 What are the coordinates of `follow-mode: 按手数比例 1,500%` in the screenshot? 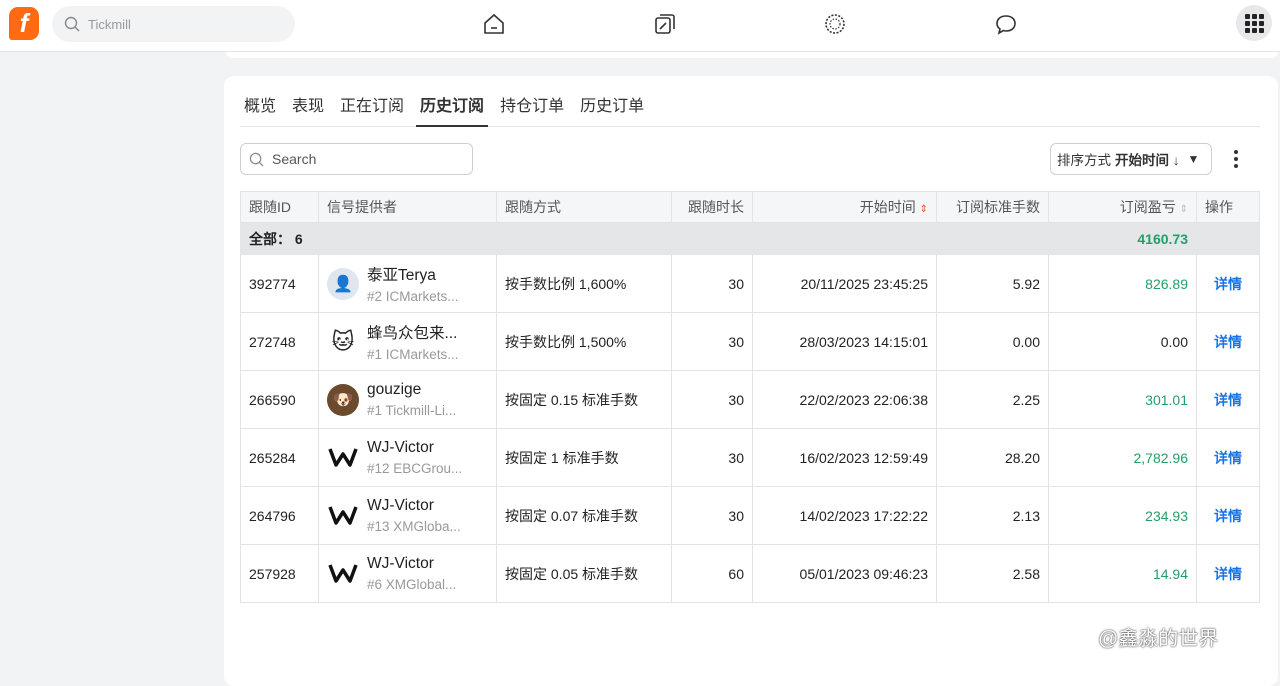 It's located at (584, 341).